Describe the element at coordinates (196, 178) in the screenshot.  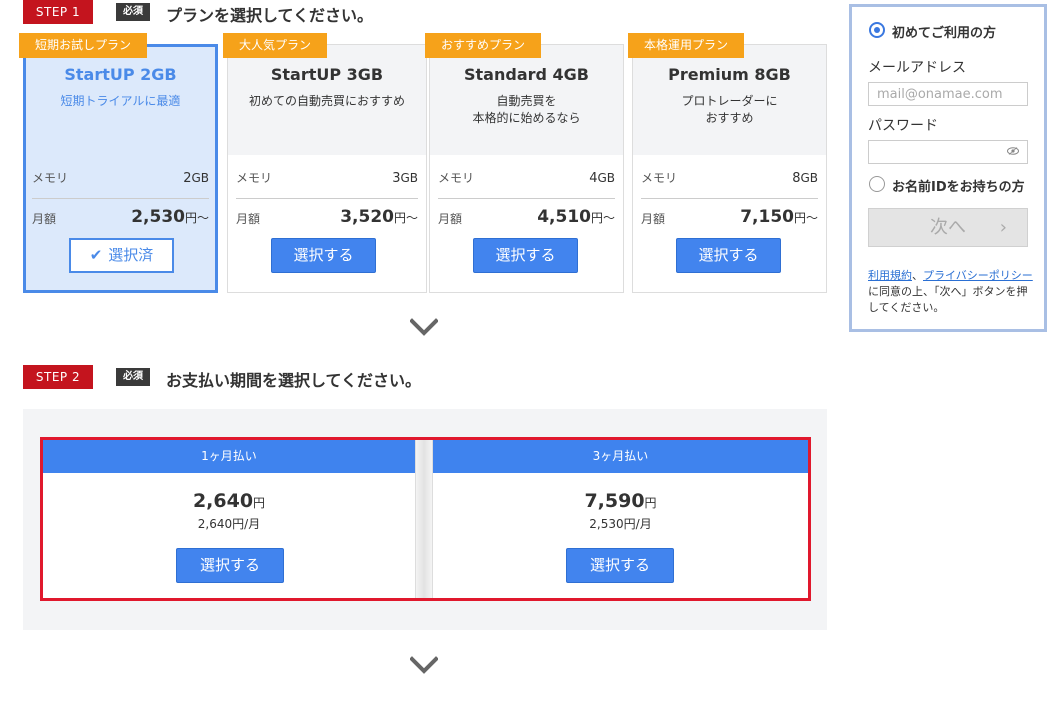
I see `memory-value: 2GB` at that location.